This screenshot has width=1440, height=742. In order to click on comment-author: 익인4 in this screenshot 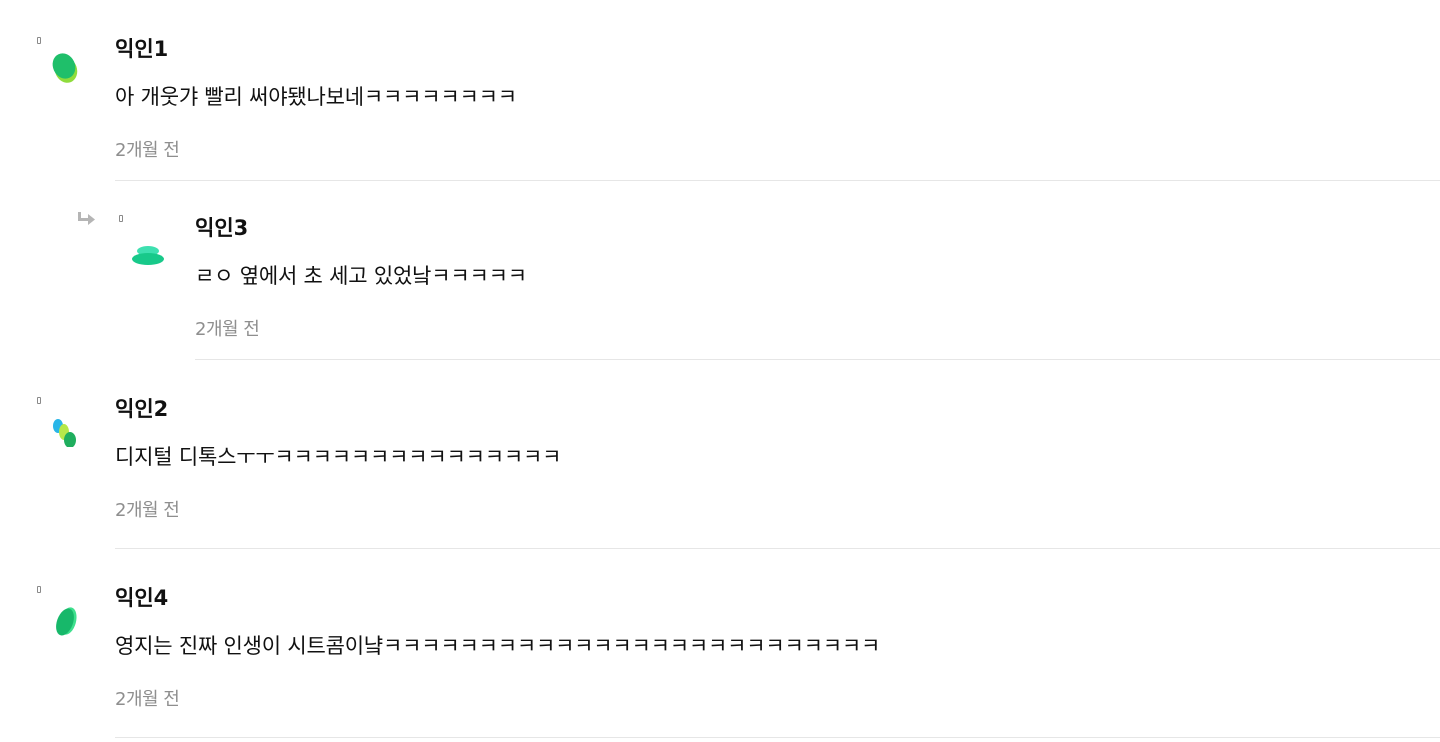, I will do `click(141, 597)`.